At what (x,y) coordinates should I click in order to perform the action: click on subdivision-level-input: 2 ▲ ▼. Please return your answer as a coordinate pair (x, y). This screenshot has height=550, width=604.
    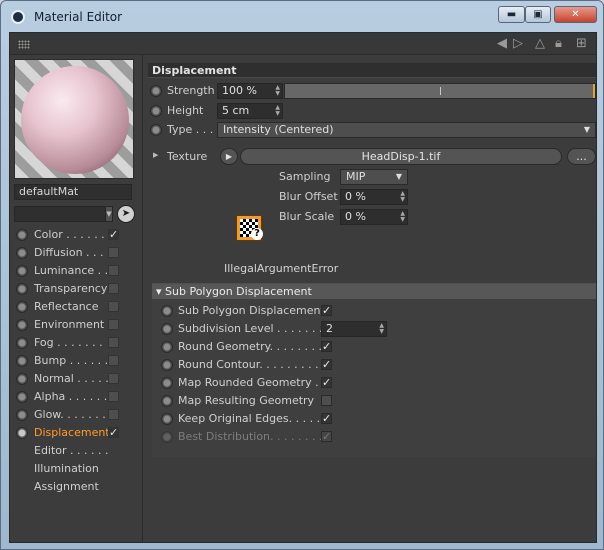
    Looking at the image, I should click on (354, 329).